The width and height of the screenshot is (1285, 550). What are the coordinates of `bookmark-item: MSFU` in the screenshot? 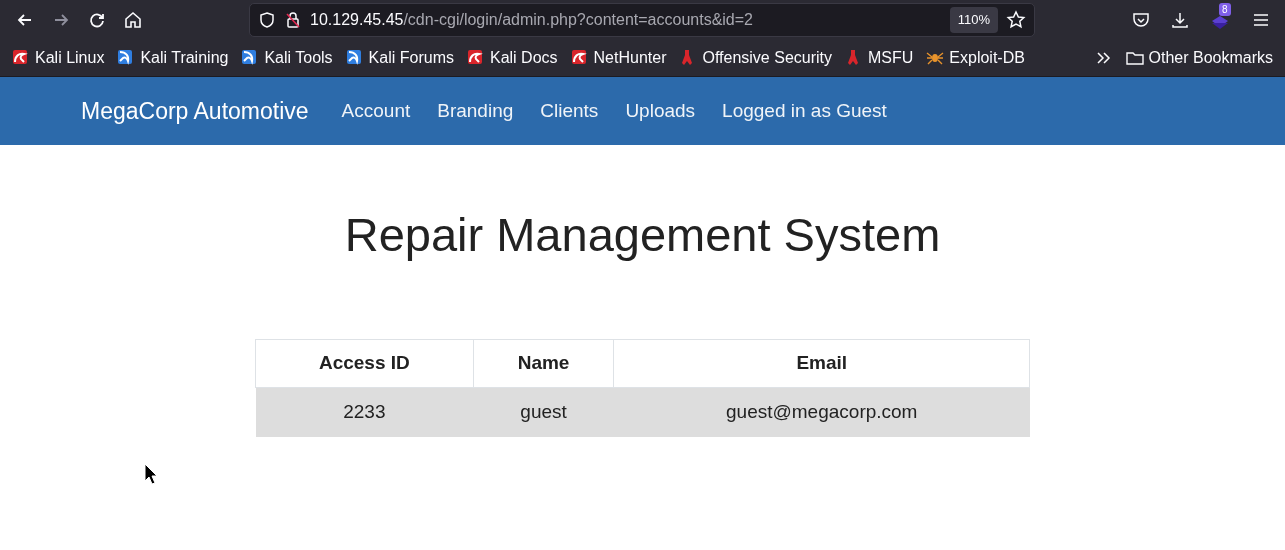 It's located at (879, 58).